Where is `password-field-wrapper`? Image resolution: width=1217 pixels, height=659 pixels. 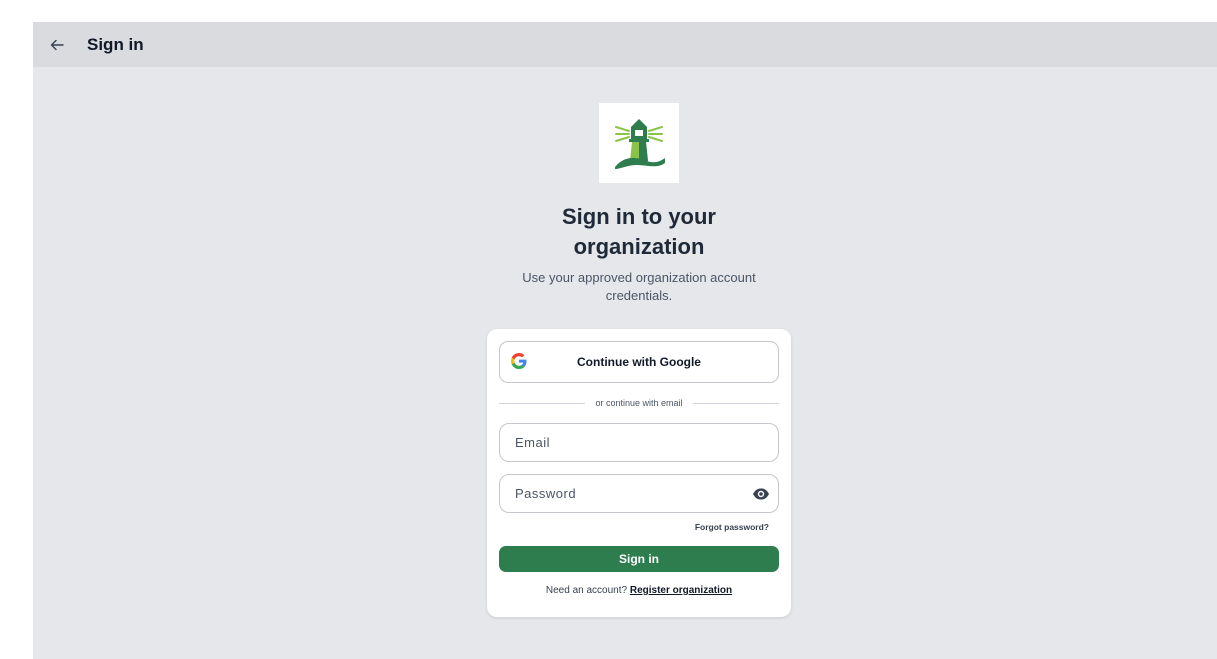
password-field-wrapper is located at coordinates (639, 493).